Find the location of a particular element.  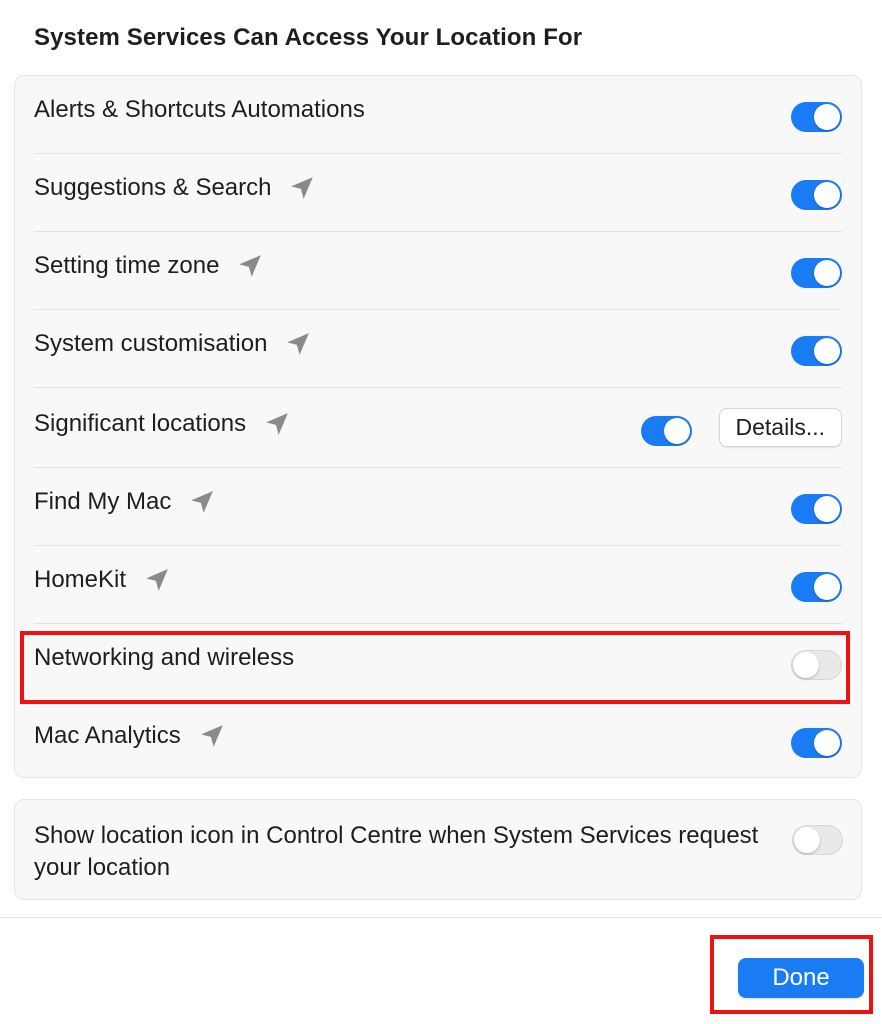

setting-time-zone-toggle is located at coordinates (816, 273).